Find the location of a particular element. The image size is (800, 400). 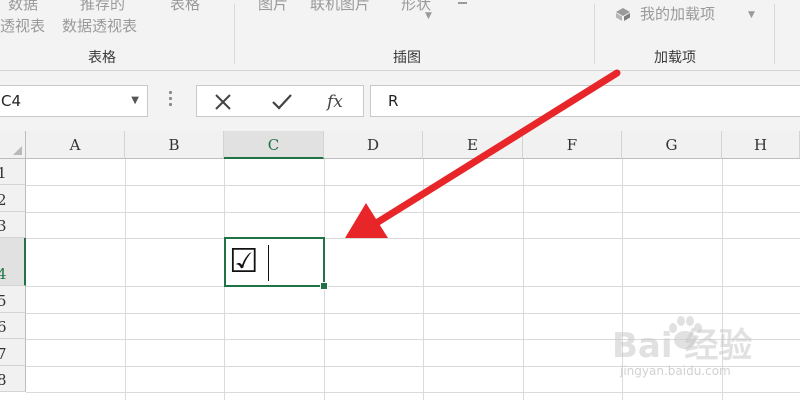

ribbon-online-pictures-button: 联机图片 is located at coordinates (340, 6).